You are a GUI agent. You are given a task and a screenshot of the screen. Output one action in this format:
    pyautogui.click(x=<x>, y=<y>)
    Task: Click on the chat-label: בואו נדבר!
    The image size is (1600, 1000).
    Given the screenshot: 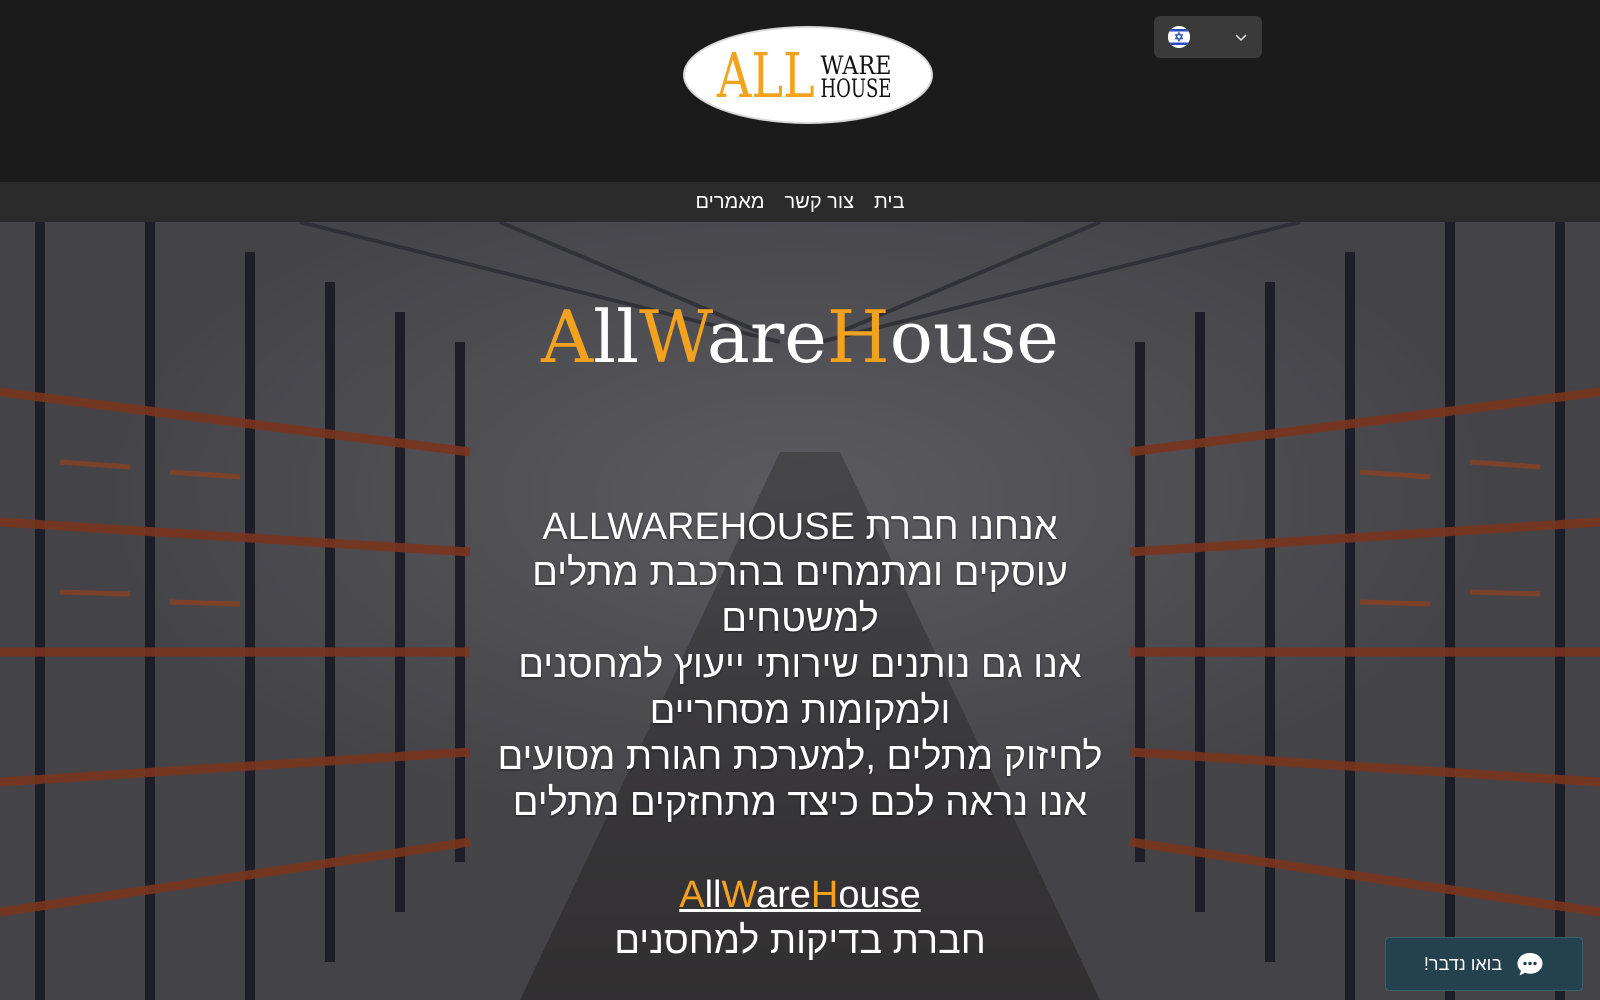 What is the action you would take?
    pyautogui.click(x=1463, y=963)
    